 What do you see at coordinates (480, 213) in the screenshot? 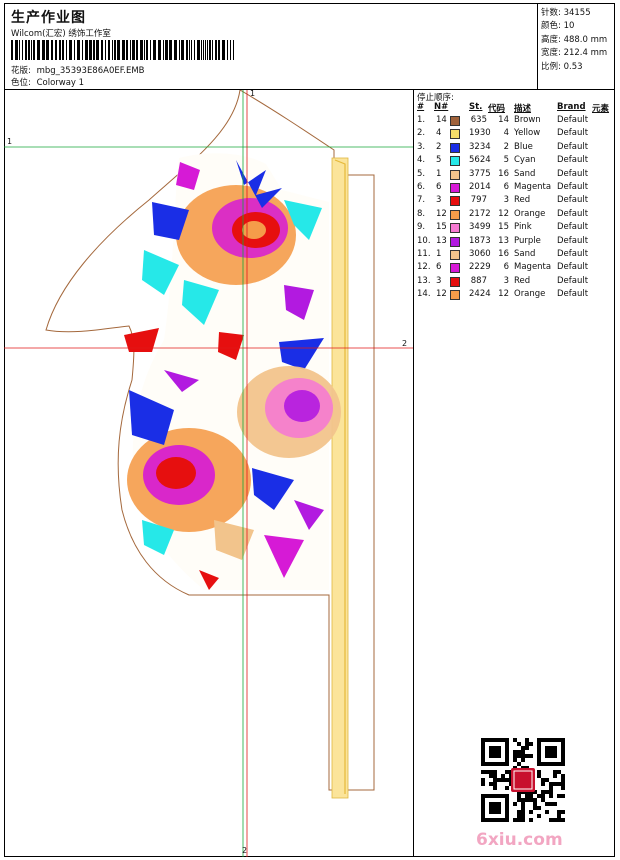
I see `cell-st: 2172` at bounding box center [480, 213].